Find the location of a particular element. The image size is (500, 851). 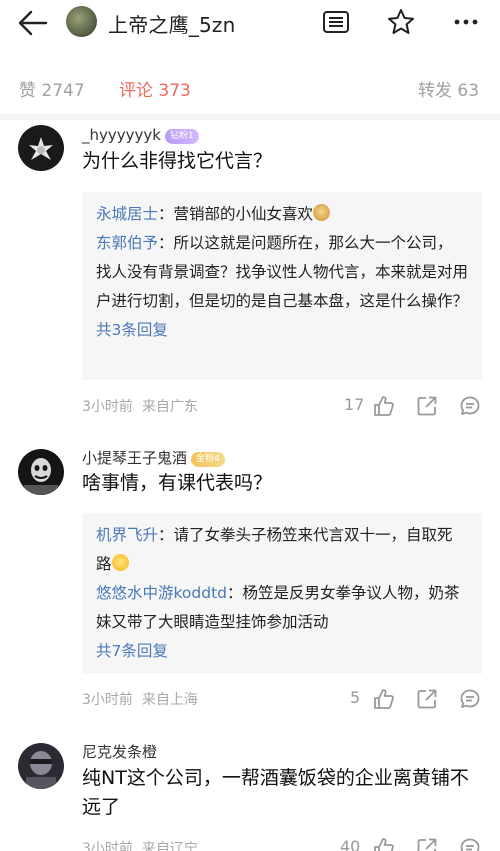

fan-badge: 金粉4 is located at coordinates (208, 459).